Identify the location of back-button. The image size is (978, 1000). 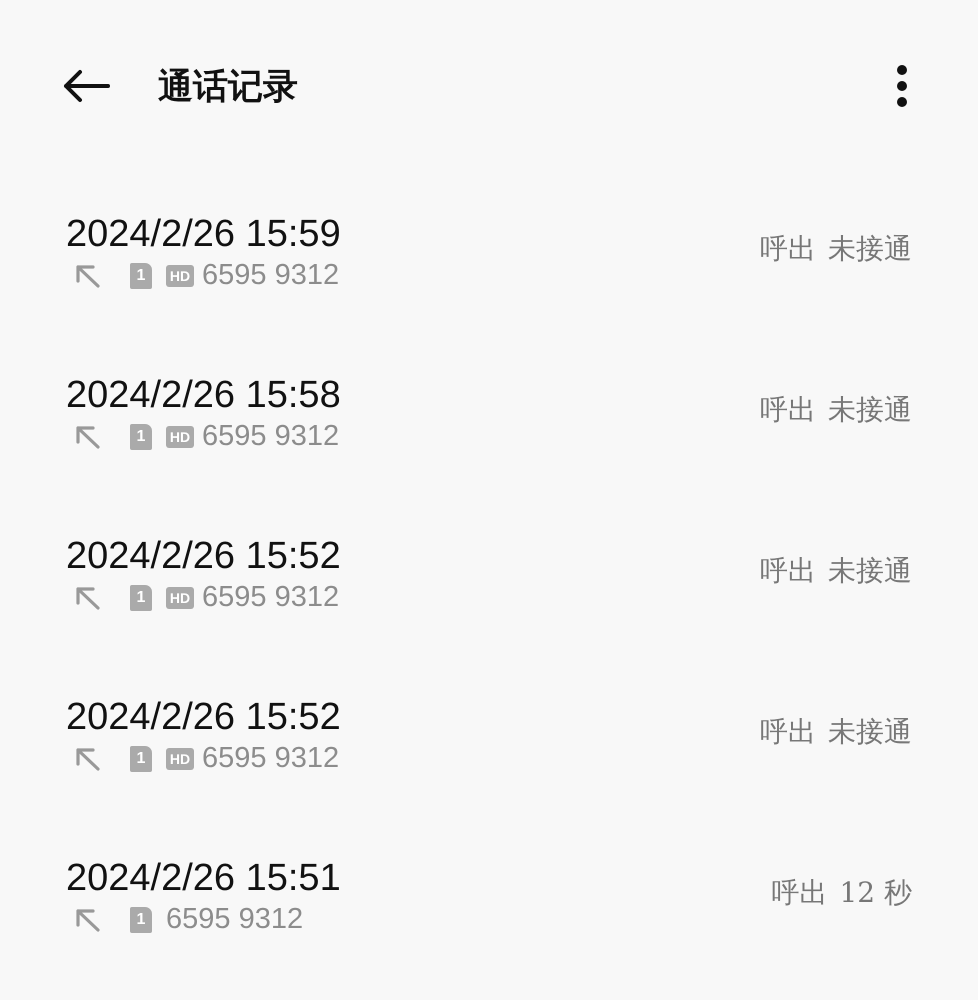
(86, 86).